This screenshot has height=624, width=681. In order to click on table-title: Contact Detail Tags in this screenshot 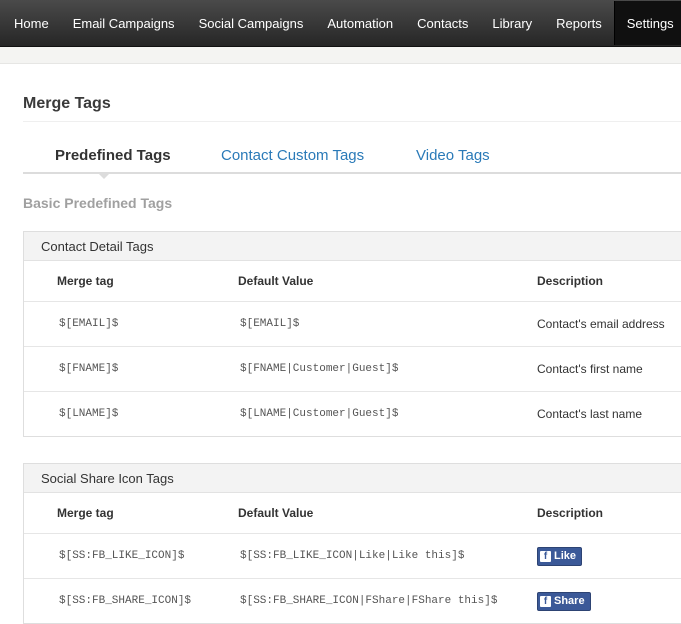, I will do `click(352, 246)`.